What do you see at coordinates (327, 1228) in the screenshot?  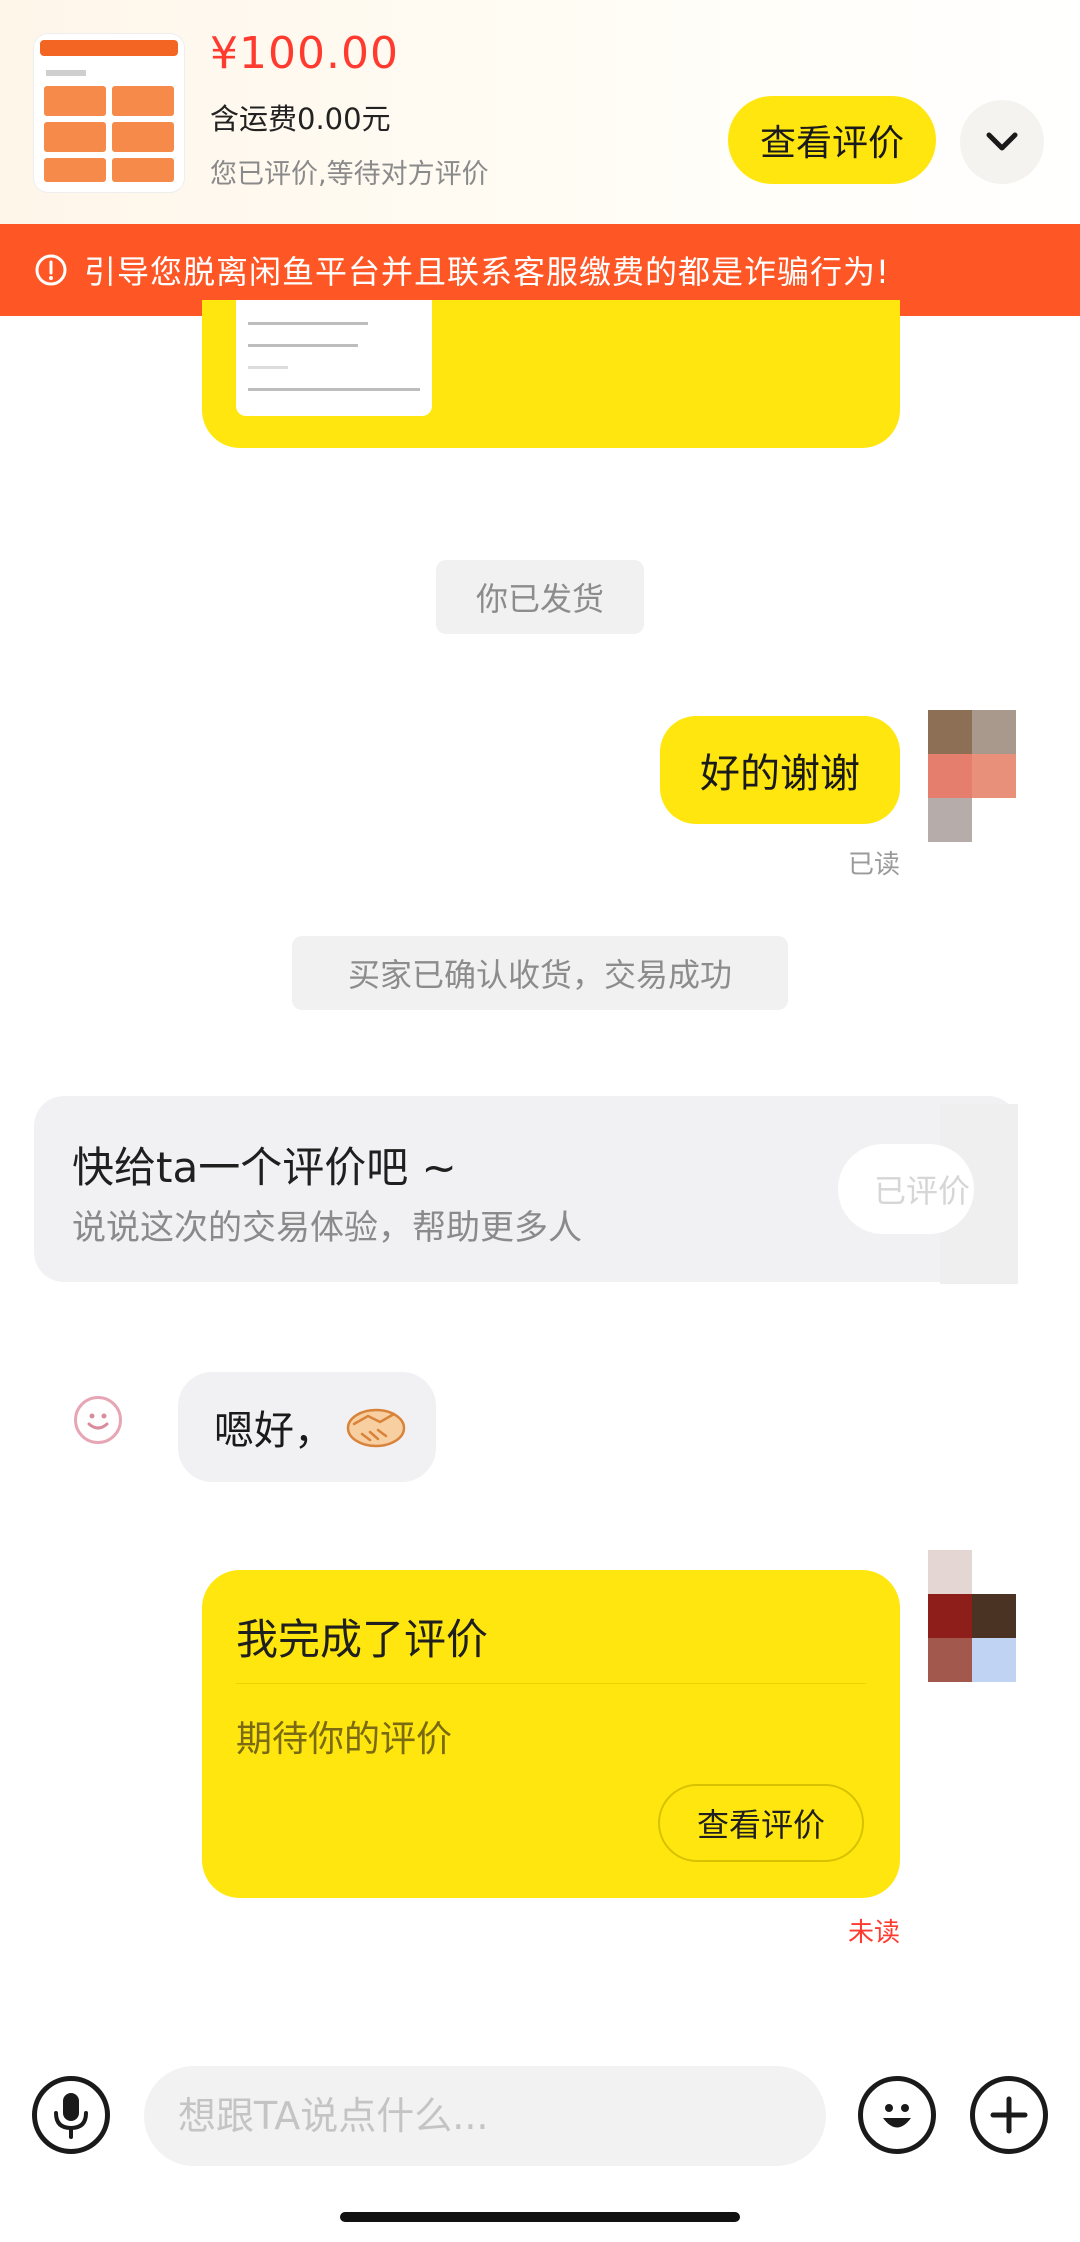 I see `review-prompt-subtitle: 说说这次的交易体验，帮助更多人` at bounding box center [327, 1228].